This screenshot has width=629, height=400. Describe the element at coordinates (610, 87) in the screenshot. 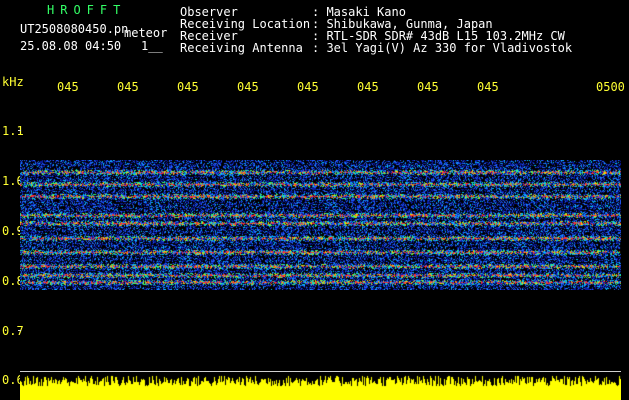

I see `time-tick-label-end: 0500` at that location.